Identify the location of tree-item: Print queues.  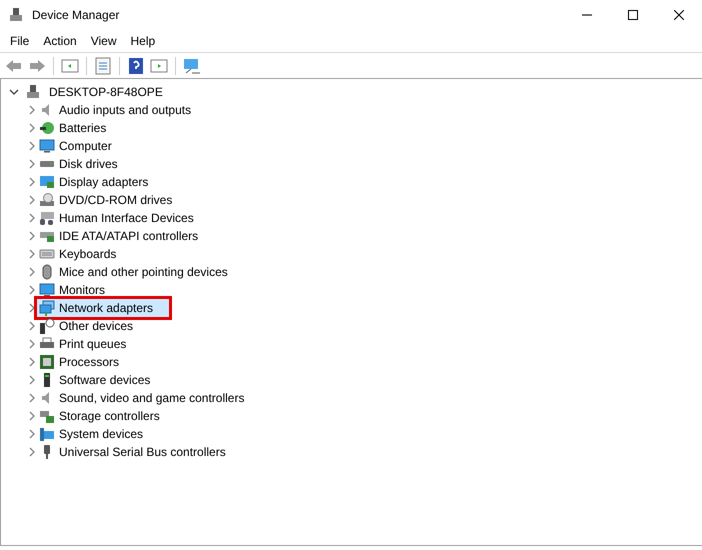
(89, 344).